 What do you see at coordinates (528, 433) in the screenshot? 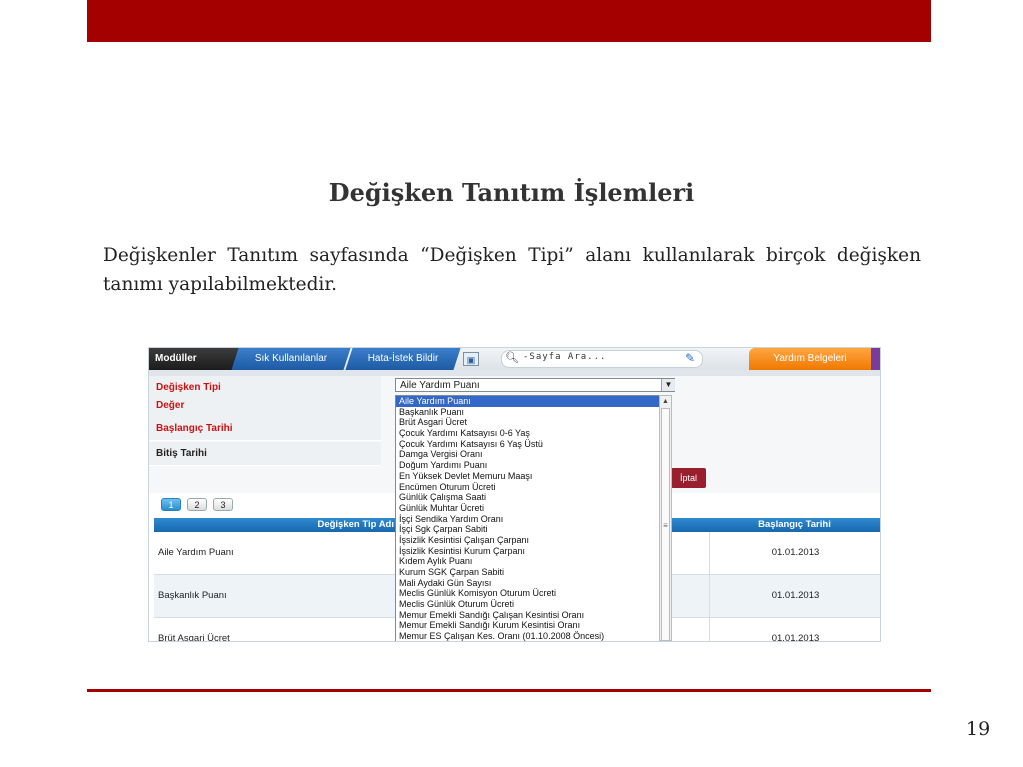
I see `dropdown-option: Çocuk Yardımı Katsayısı 0-6 Yaş` at bounding box center [528, 433].